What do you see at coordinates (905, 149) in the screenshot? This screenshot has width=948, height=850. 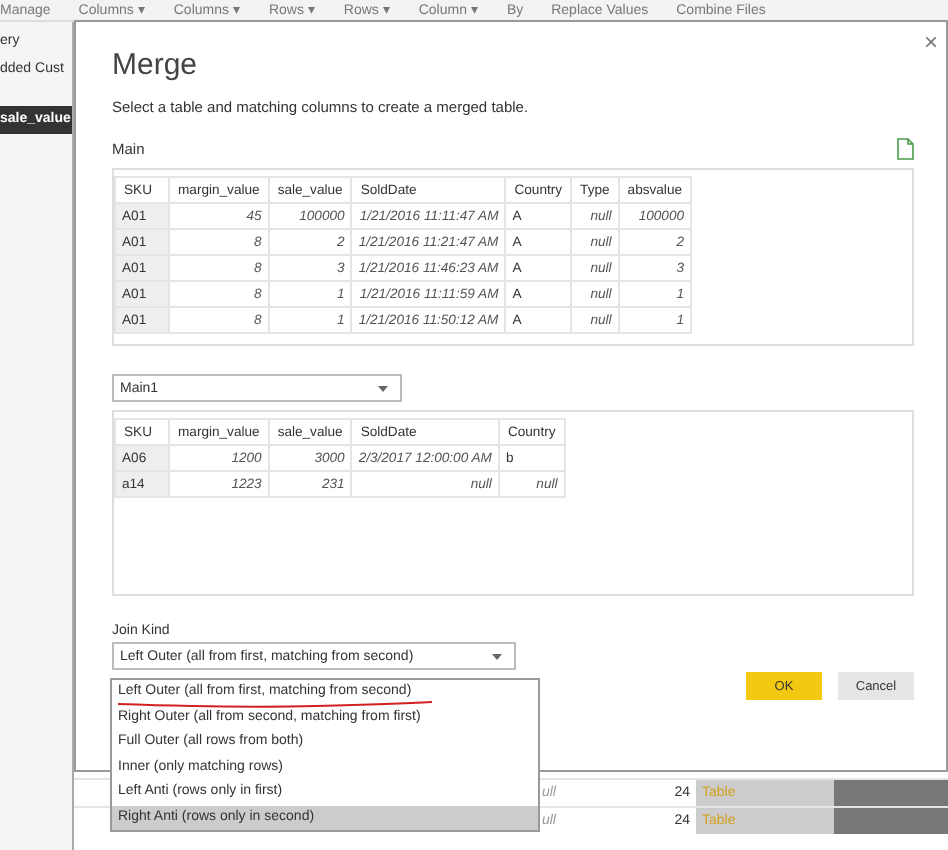 I see `document-icon` at bounding box center [905, 149].